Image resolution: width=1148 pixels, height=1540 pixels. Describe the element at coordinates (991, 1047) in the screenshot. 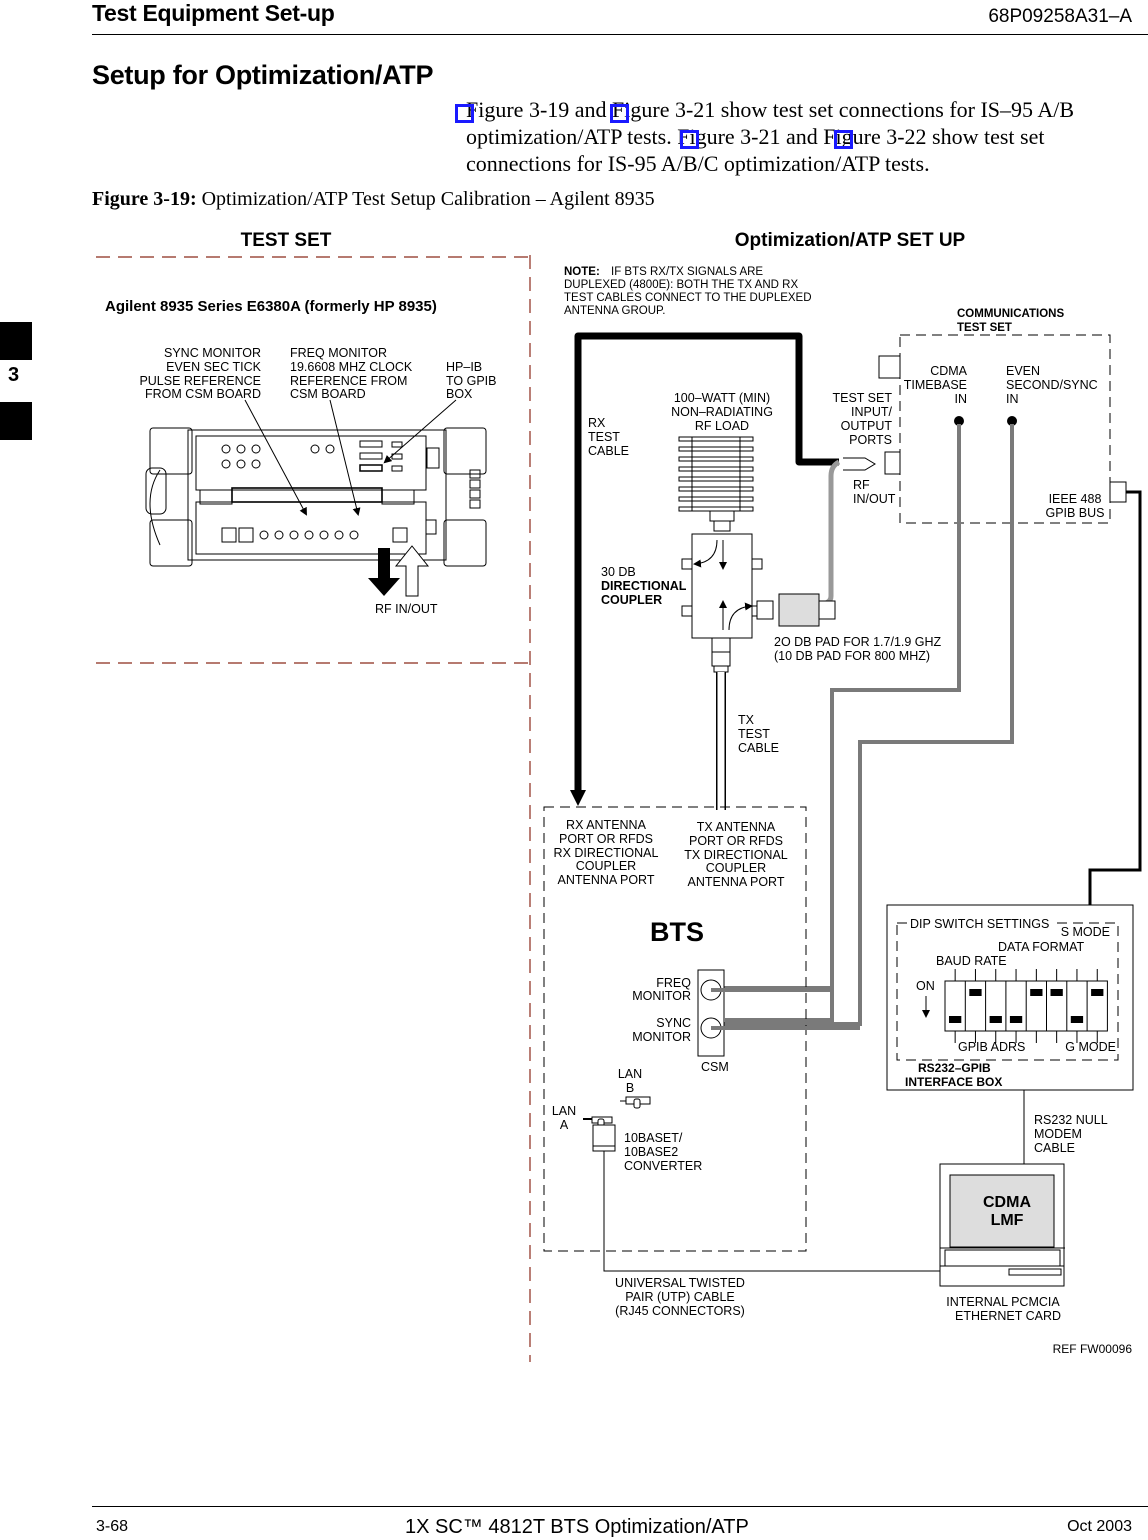

I see `svg-text: GPIB ADRS` at that location.